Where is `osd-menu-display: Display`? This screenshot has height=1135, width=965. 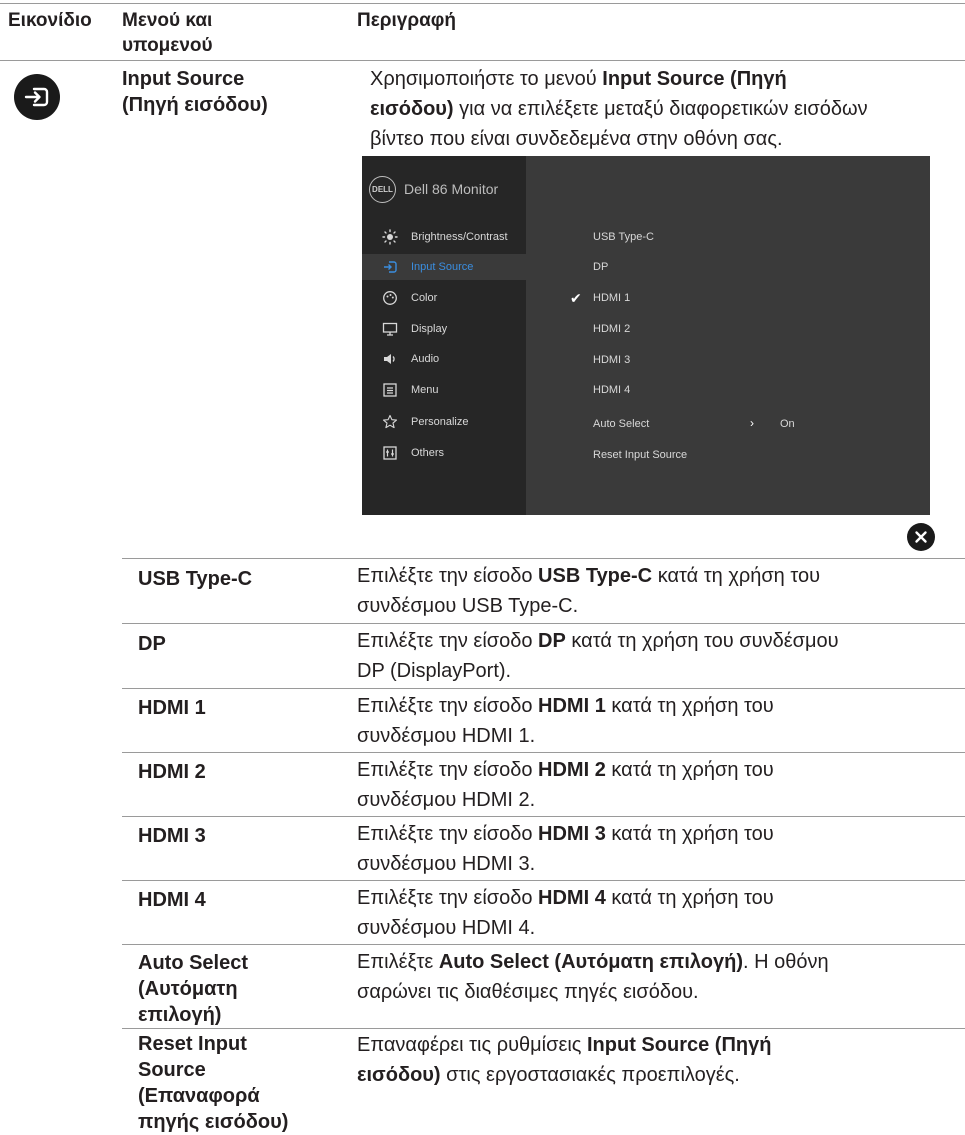
osd-menu-display: Display is located at coordinates (444, 329).